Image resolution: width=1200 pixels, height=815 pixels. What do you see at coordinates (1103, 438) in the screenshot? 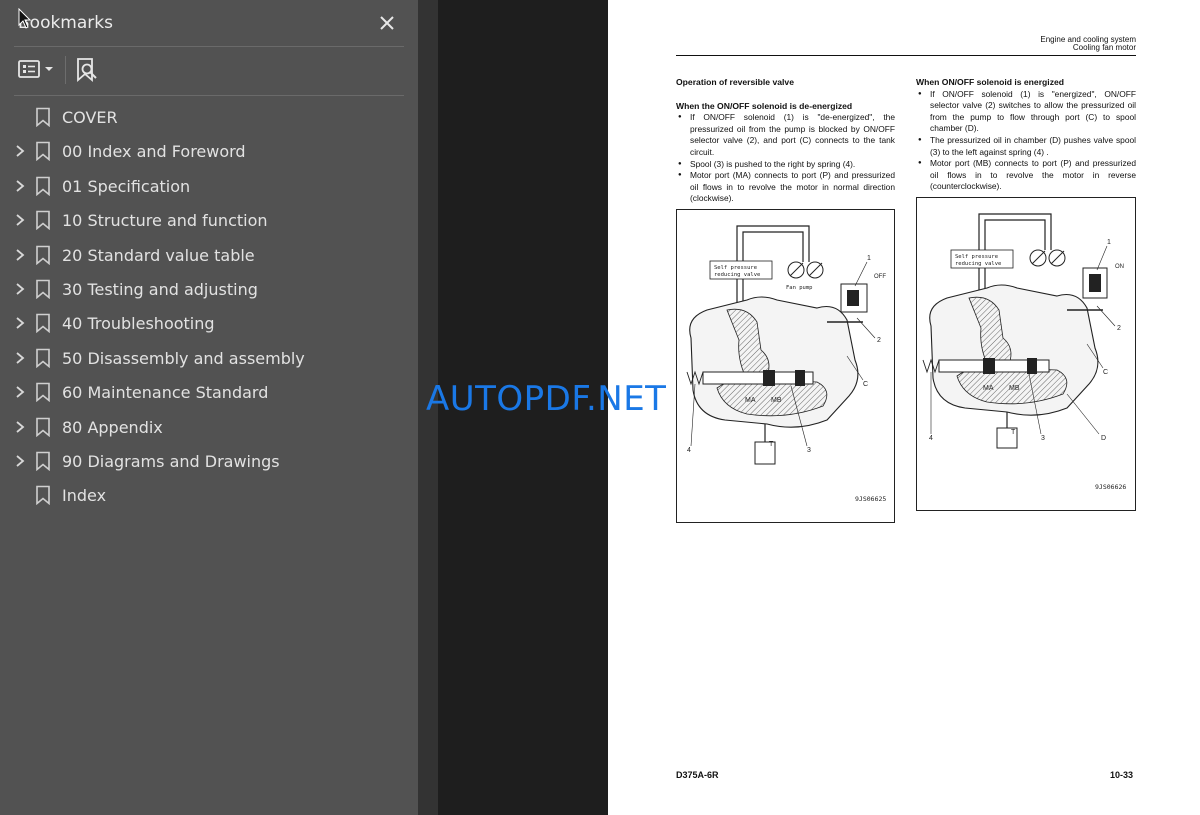
I see `svg-text: D` at bounding box center [1103, 438].